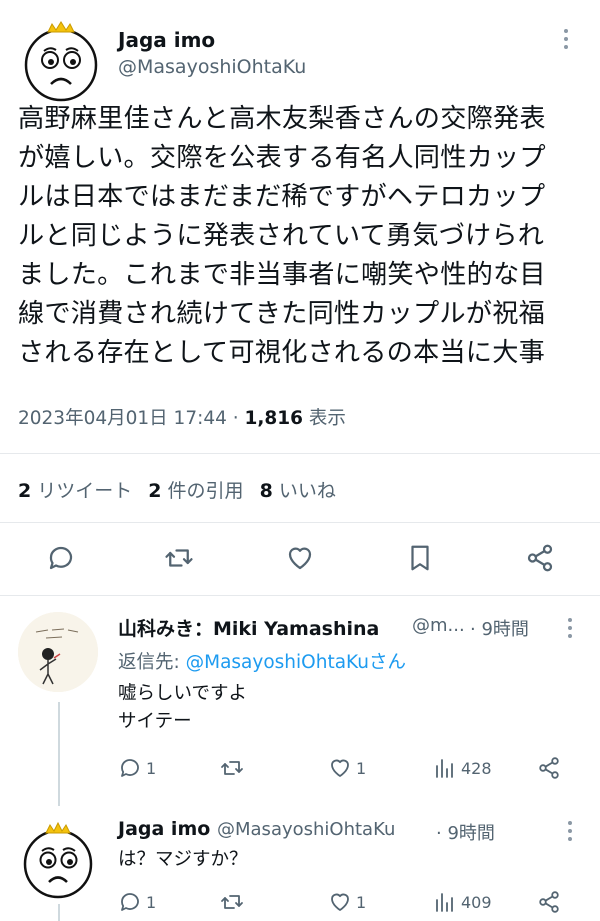 The height and width of the screenshot is (921, 600). I want to click on likes-count: 8, so click(266, 491).